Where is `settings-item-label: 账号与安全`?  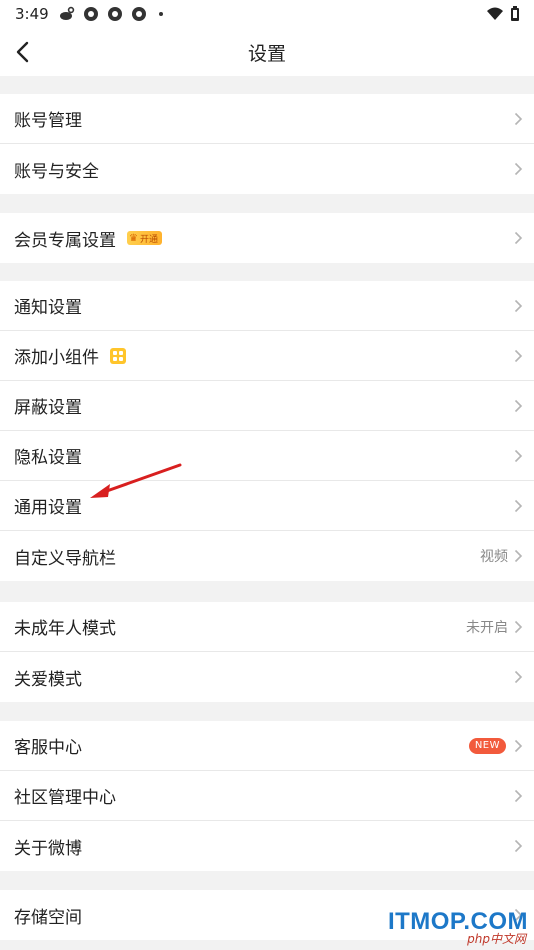
settings-item-label: 账号与安全 is located at coordinates (56, 171).